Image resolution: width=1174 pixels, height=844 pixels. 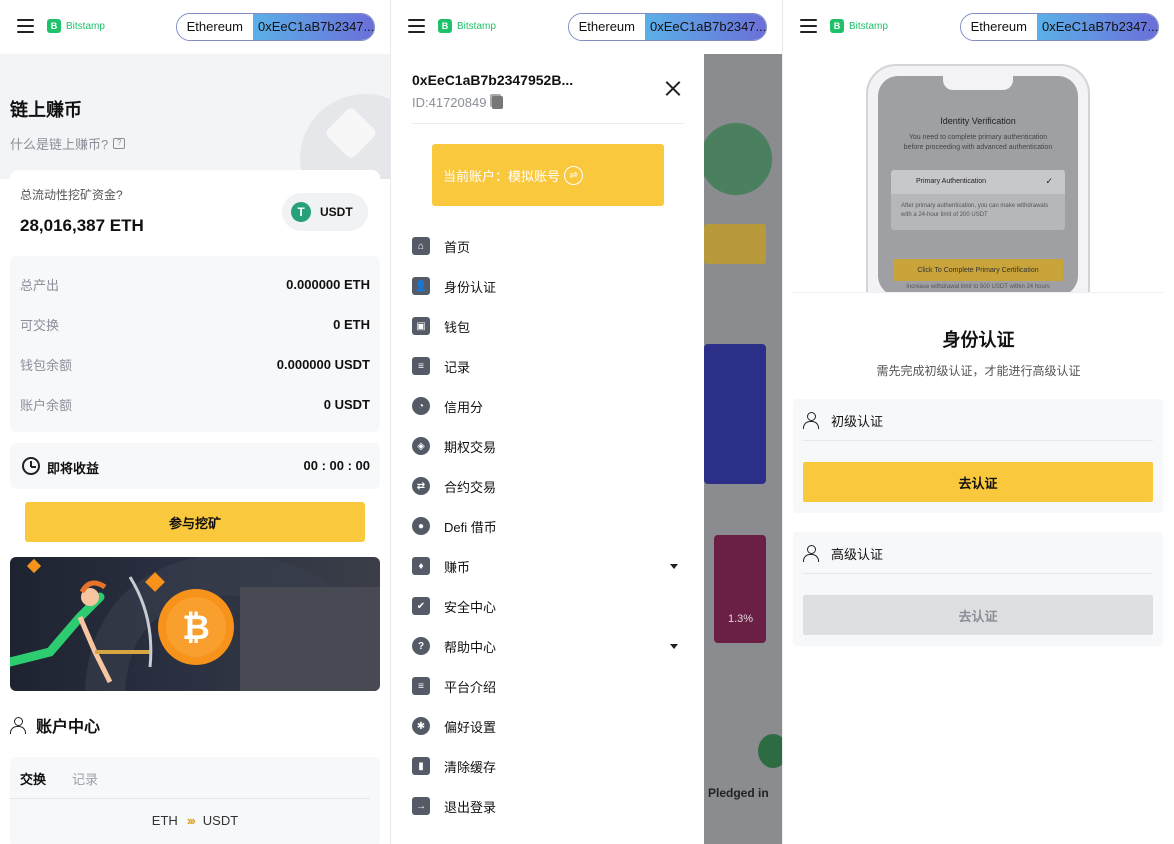 I want to click on menu-label: 期权交易, so click(x=470, y=447).